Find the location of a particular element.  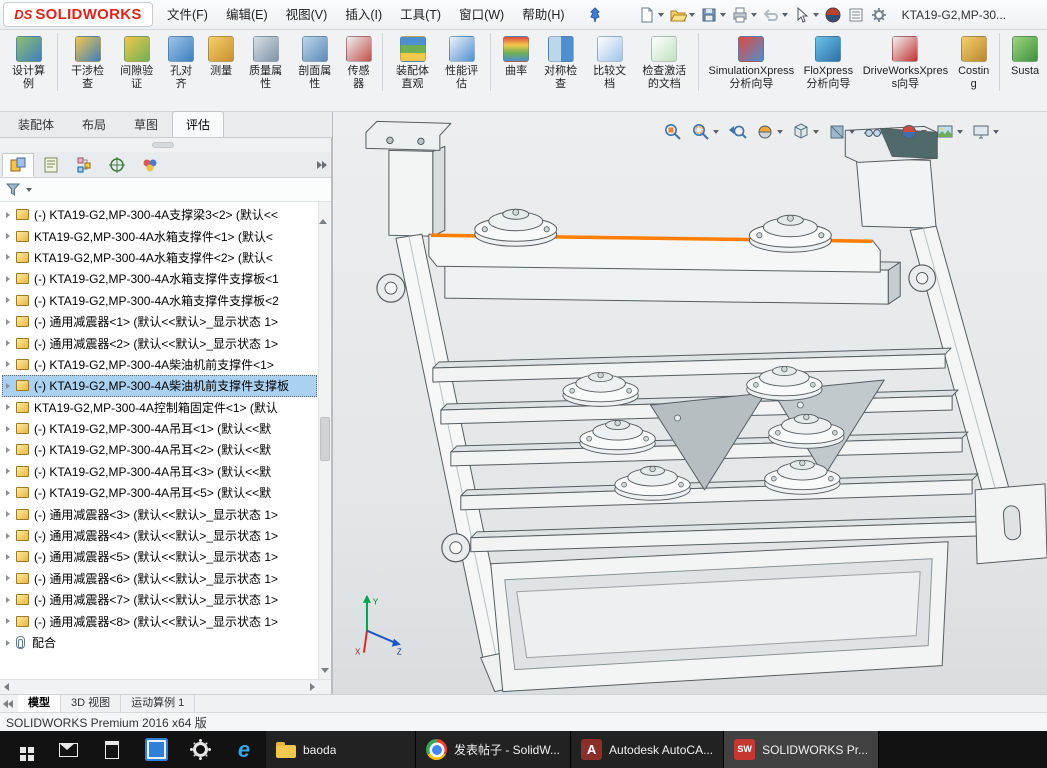

ribbon-button: 装配体直观 is located at coordinates (412, 62).